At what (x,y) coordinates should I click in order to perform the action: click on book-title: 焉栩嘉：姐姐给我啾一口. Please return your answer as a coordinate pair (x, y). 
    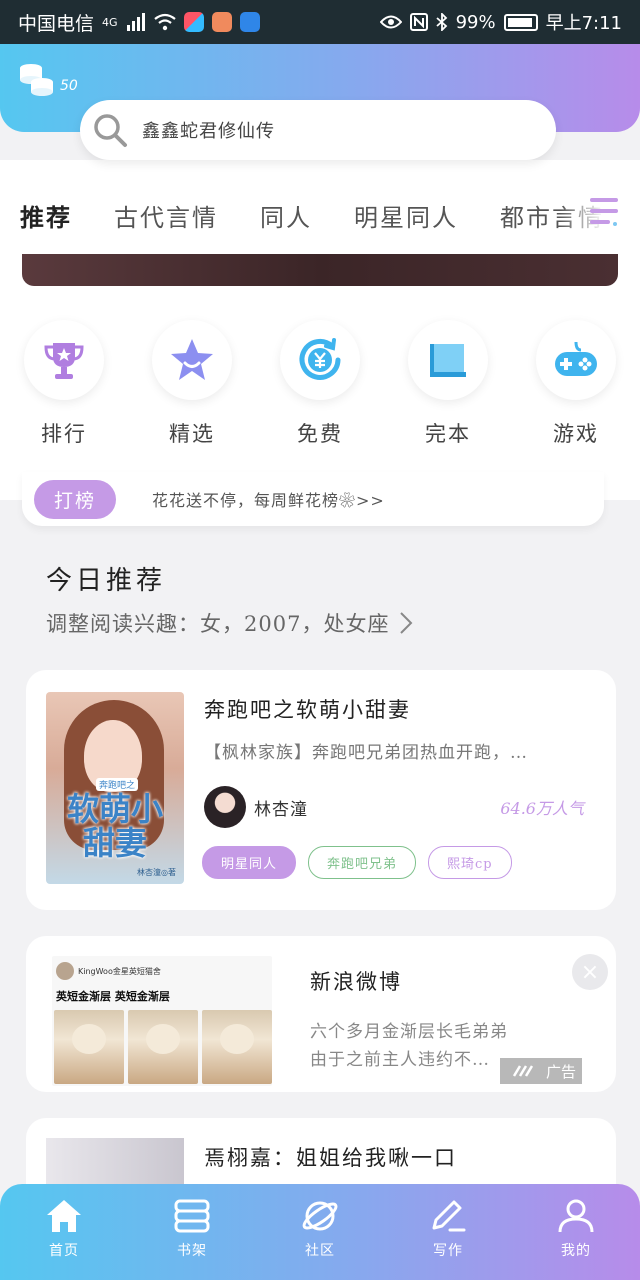
    Looking at the image, I should click on (330, 1157).